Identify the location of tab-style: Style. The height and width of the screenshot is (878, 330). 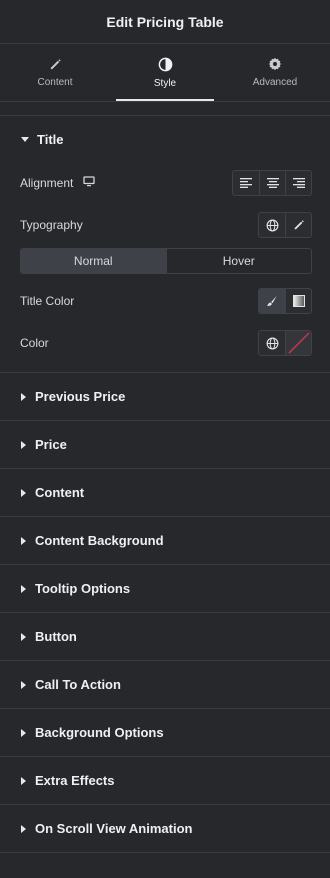
(165, 72).